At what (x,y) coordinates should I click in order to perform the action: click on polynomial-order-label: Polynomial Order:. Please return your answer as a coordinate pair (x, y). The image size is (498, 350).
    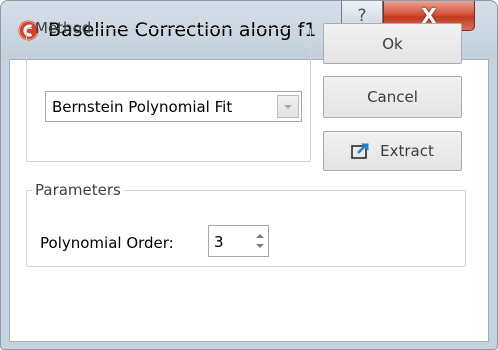
    Looking at the image, I should click on (107, 243).